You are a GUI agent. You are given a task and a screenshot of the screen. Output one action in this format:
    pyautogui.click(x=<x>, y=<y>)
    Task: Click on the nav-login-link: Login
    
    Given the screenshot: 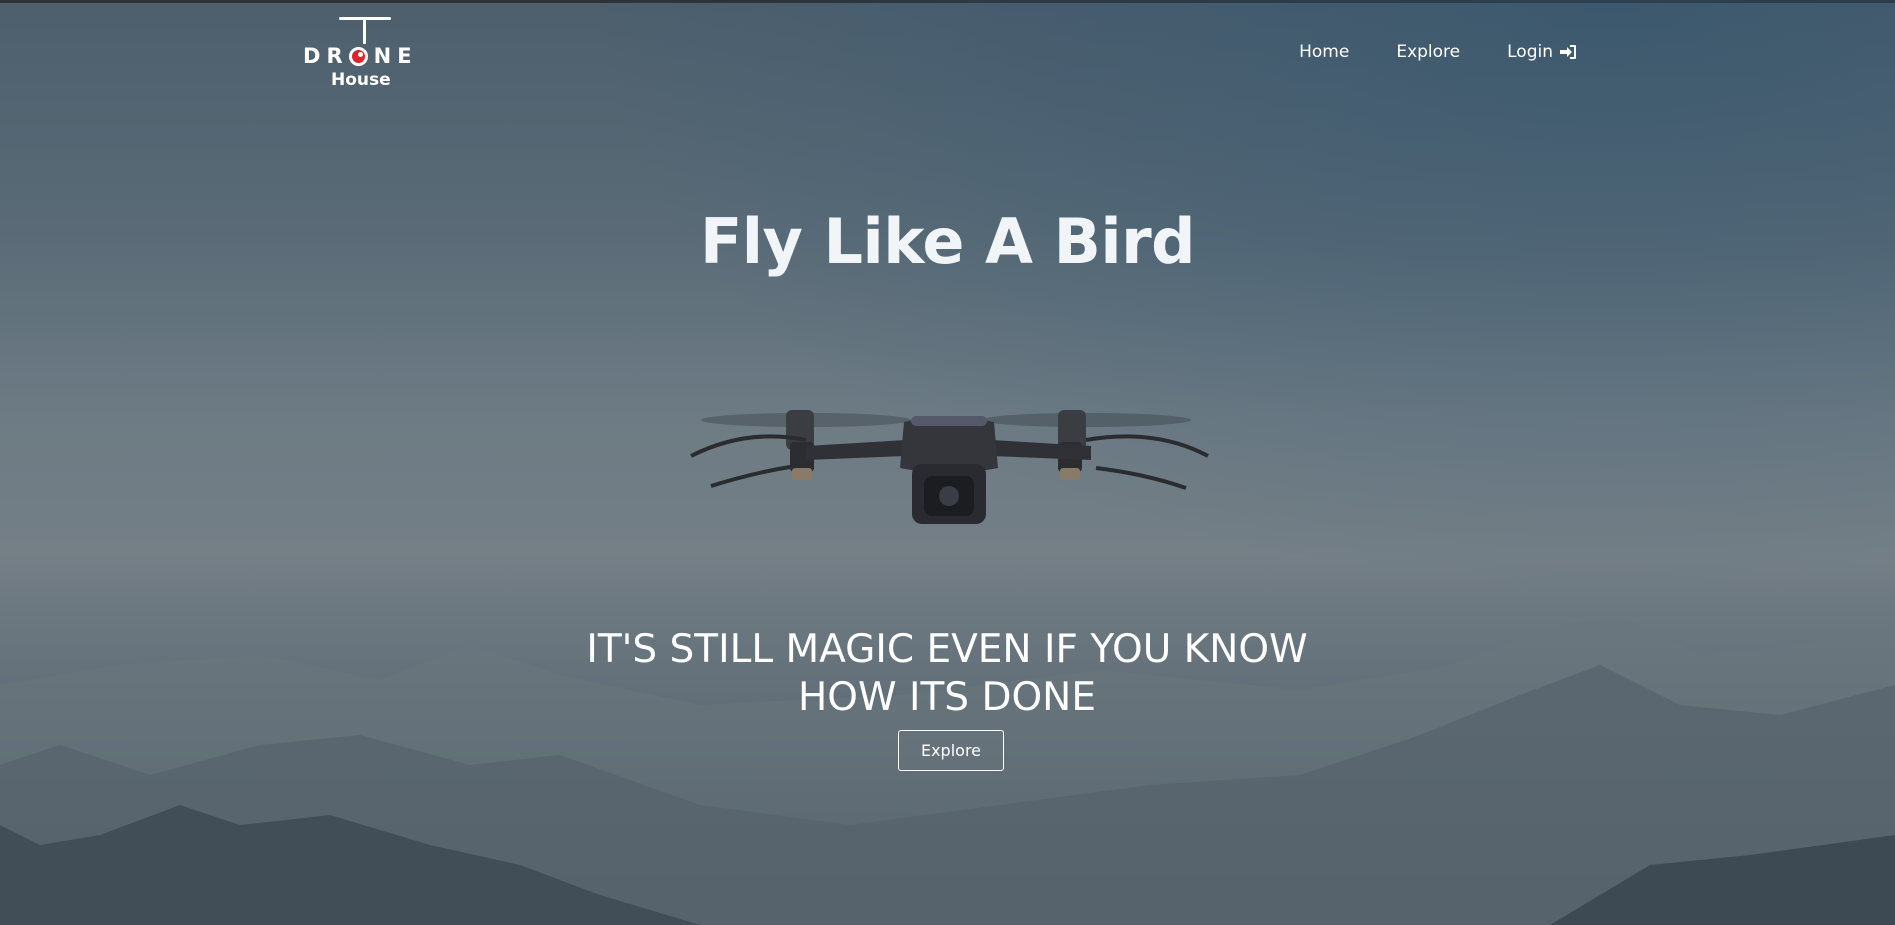 What is the action you would take?
    pyautogui.click(x=1542, y=52)
    